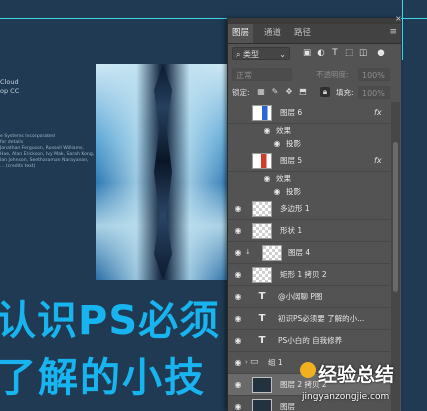 This screenshot has width=427, height=411. I want to click on search-icon: ⌕, so click(240, 54).